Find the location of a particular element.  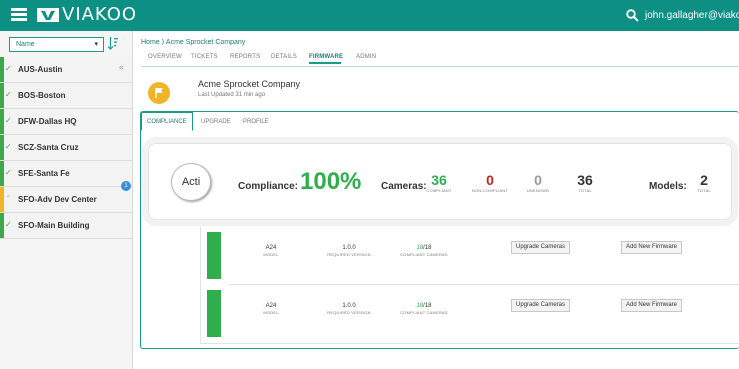

site-item: ✓ AUS-Austin is located at coordinates (66, 70).